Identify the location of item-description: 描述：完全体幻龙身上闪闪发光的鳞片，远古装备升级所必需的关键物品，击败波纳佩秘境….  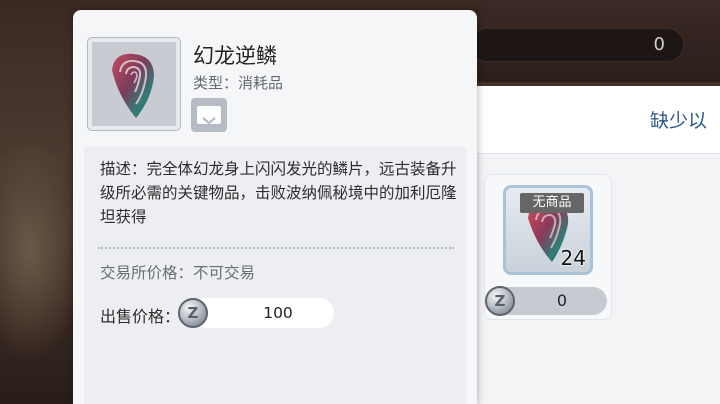
(278, 193).